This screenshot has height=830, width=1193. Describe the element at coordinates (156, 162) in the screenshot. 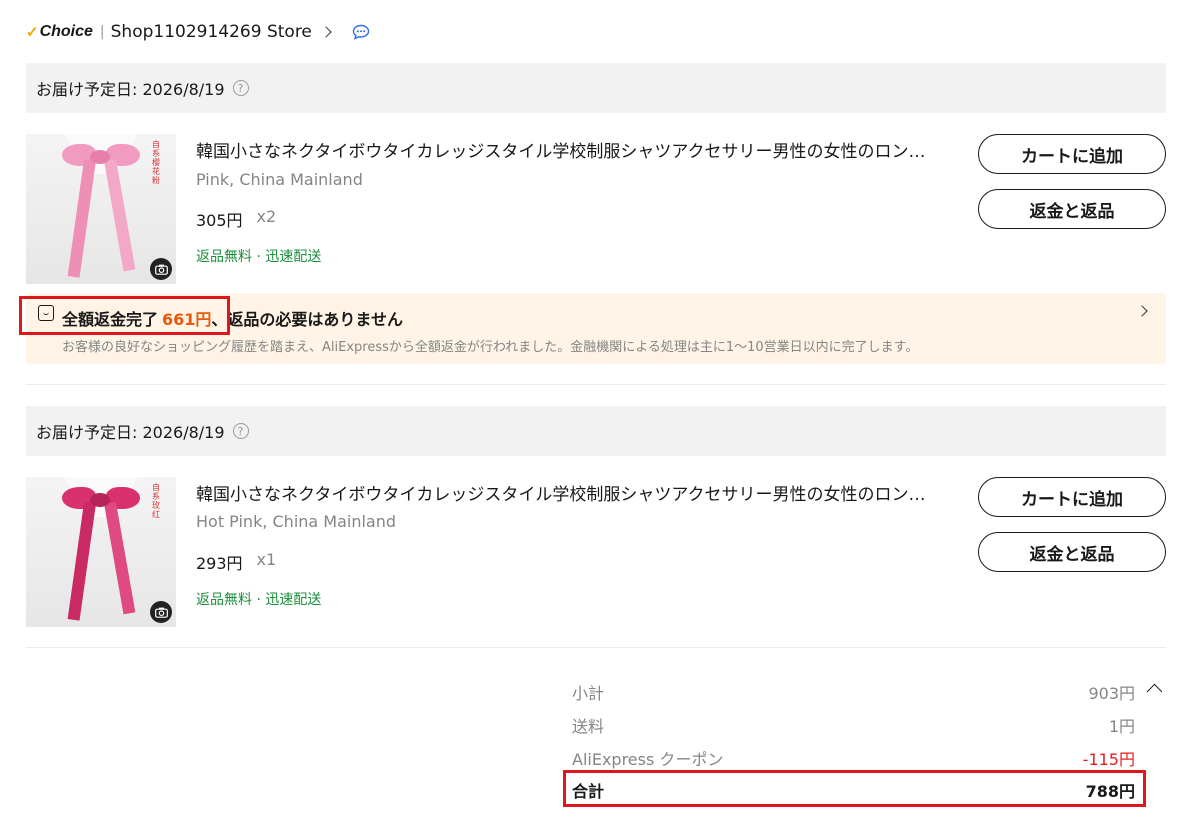

I see `image-label: 自系樱花粉` at that location.